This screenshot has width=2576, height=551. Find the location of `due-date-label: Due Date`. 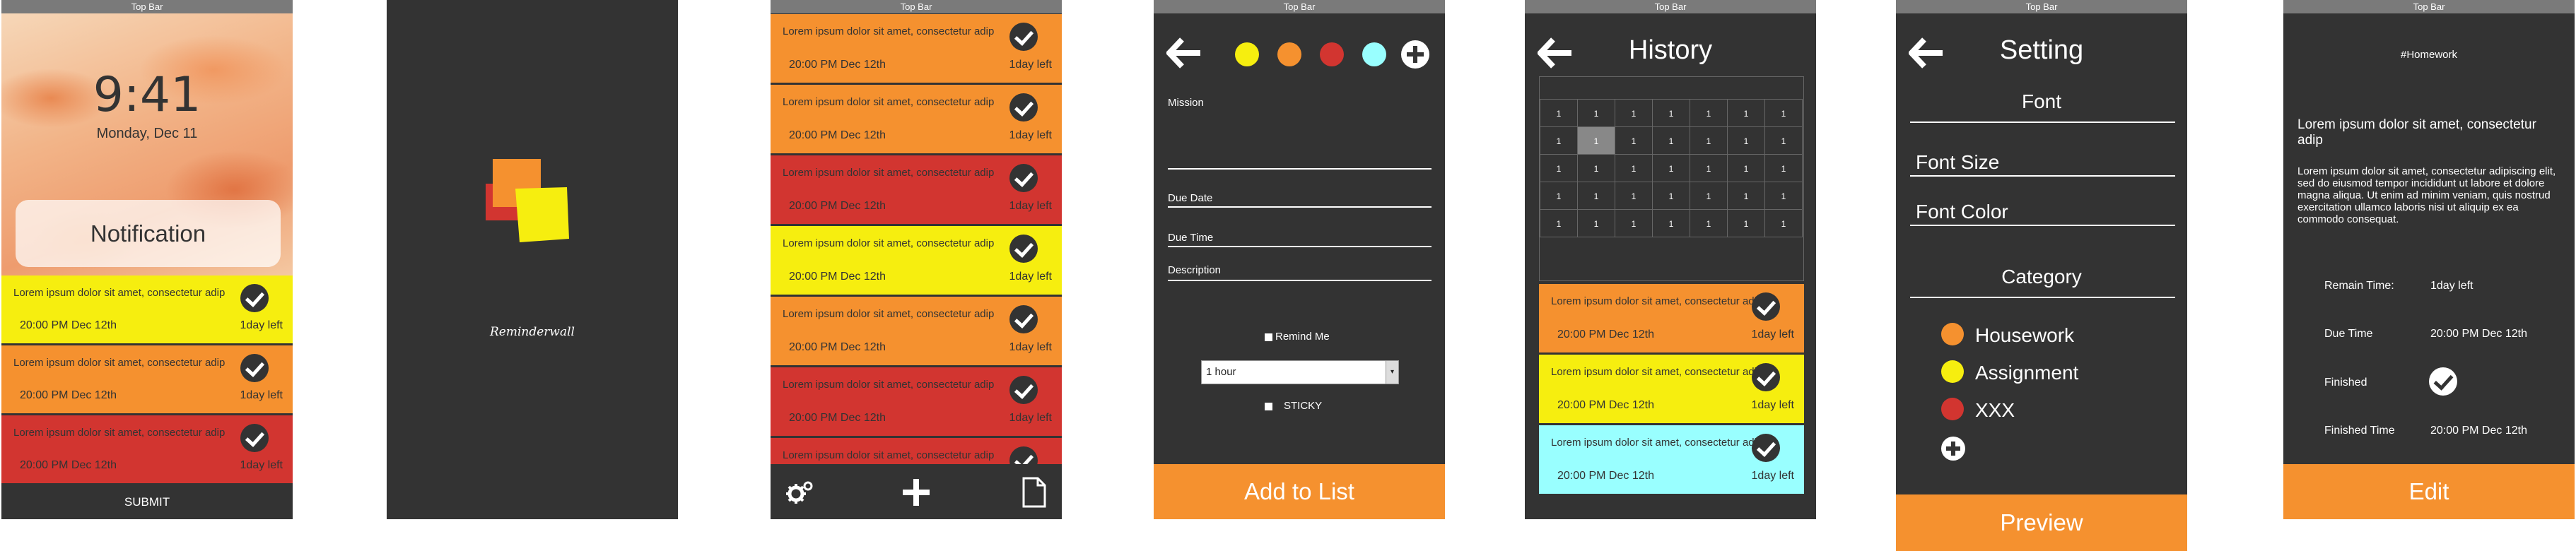

due-date-label: Due Date is located at coordinates (1191, 198).